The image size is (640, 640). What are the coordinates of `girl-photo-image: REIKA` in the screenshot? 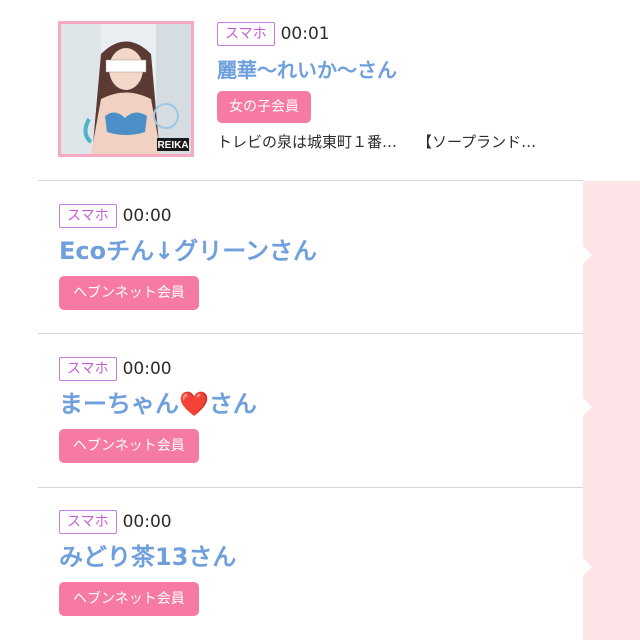 It's located at (126, 89).